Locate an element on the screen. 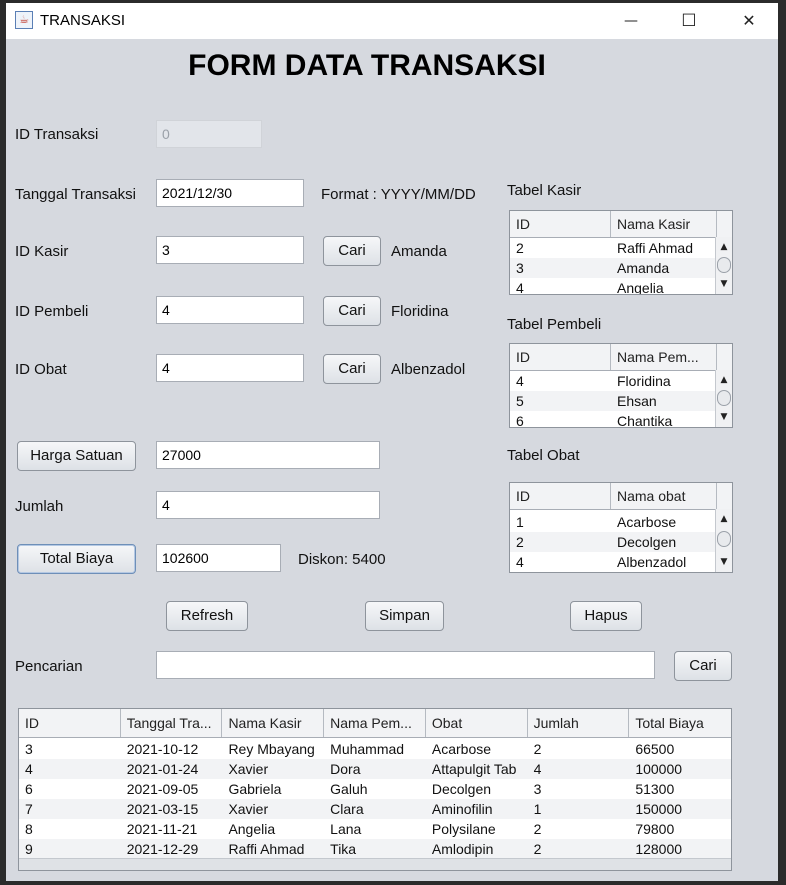 The width and height of the screenshot is (786, 885). table-row: 2 Raffi Ahmad is located at coordinates (621, 248).